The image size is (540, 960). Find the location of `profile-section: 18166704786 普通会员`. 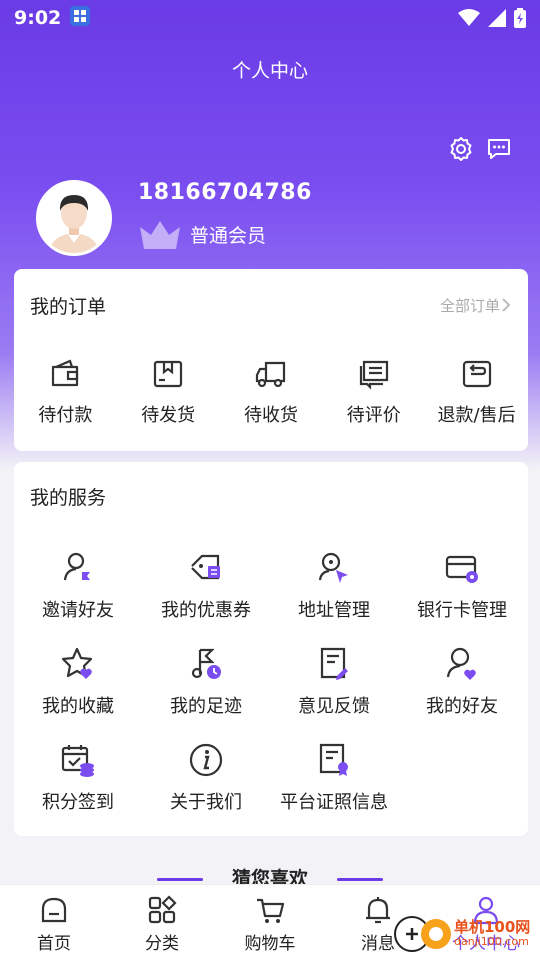

profile-section: 18166704786 普通会员 is located at coordinates (174, 218).